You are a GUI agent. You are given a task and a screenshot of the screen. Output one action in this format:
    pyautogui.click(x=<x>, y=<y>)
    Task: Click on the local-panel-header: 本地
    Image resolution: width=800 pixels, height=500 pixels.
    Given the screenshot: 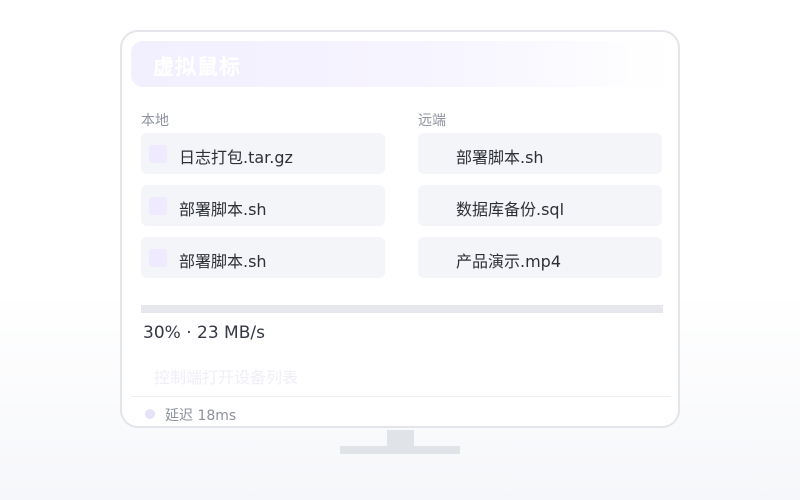 What is the action you would take?
    pyautogui.click(x=155, y=121)
    